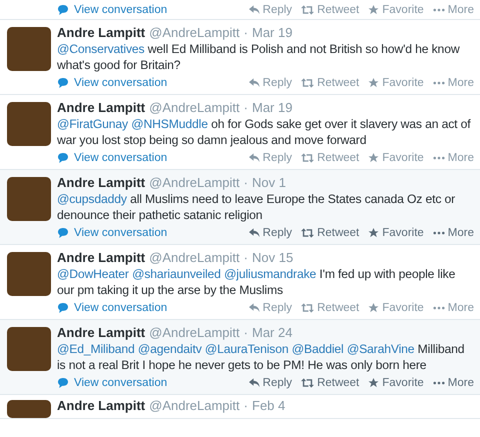 The height and width of the screenshot is (437, 480). Describe the element at coordinates (272, 332) in the screenshot. I see `tweet-date: Mar 24` at that location.